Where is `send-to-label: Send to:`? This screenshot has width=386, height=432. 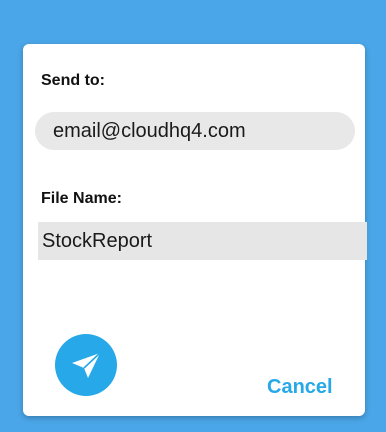 send-to-label: Send to: is located at coordinates (73, 80).